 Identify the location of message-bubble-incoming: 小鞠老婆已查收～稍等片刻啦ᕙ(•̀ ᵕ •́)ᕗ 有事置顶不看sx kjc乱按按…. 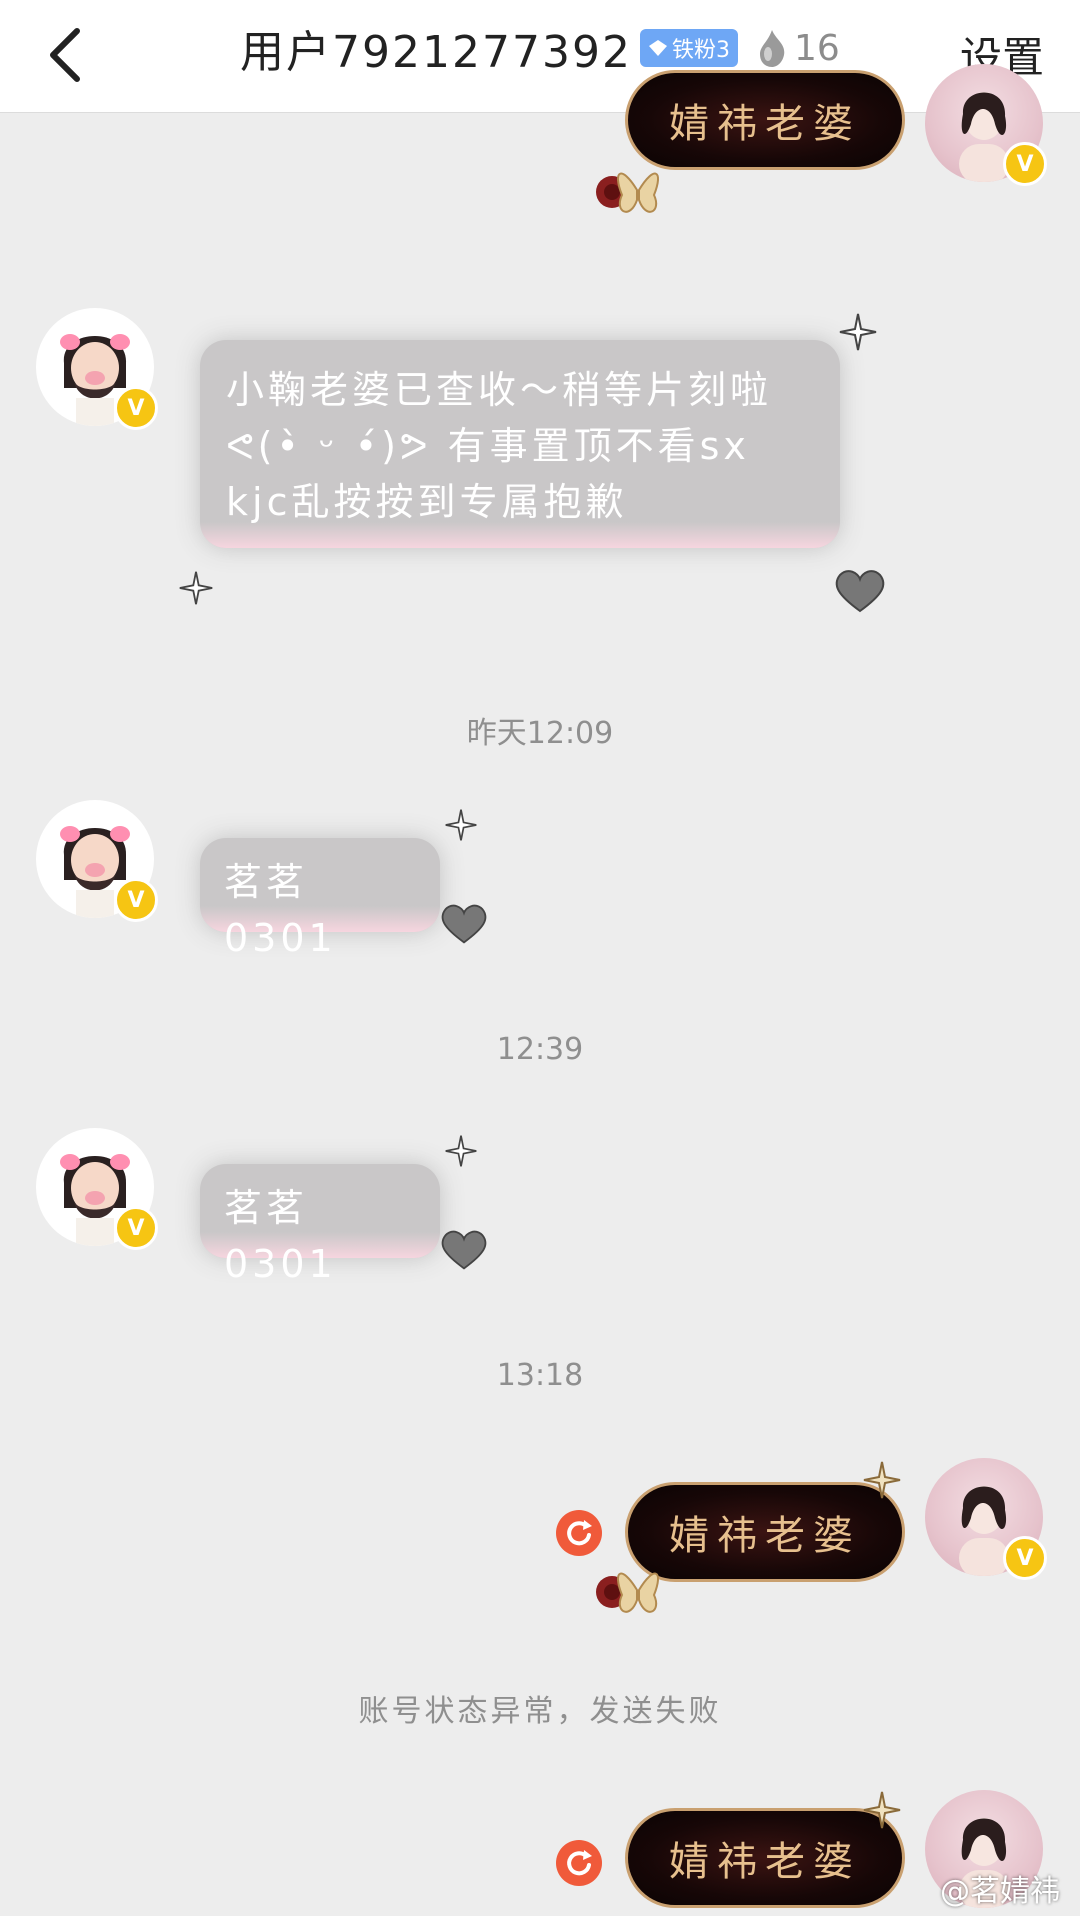
(520, 444).